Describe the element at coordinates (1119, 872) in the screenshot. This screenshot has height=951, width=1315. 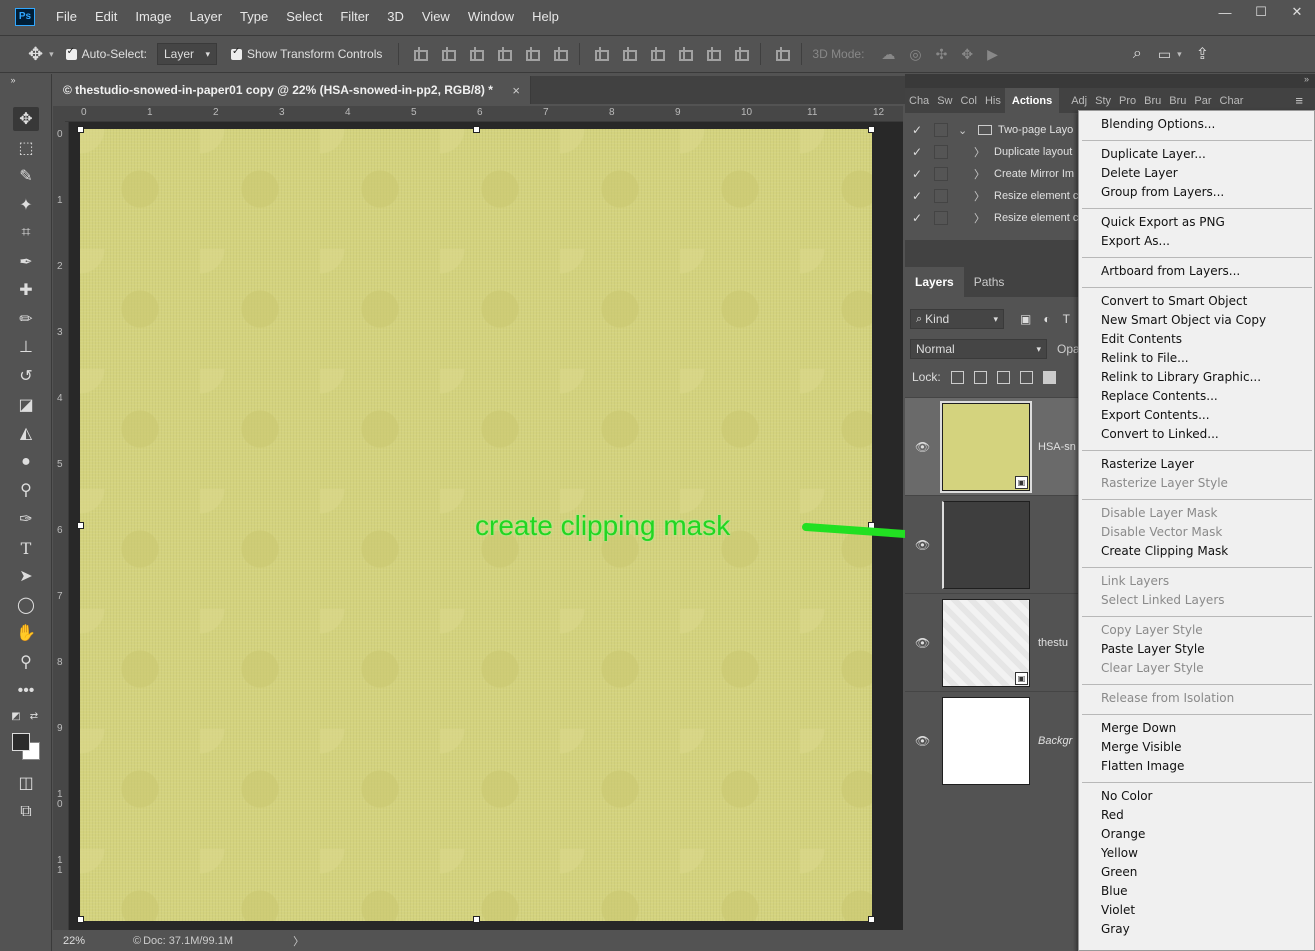
I see `context-menu-item: Green` at that location.